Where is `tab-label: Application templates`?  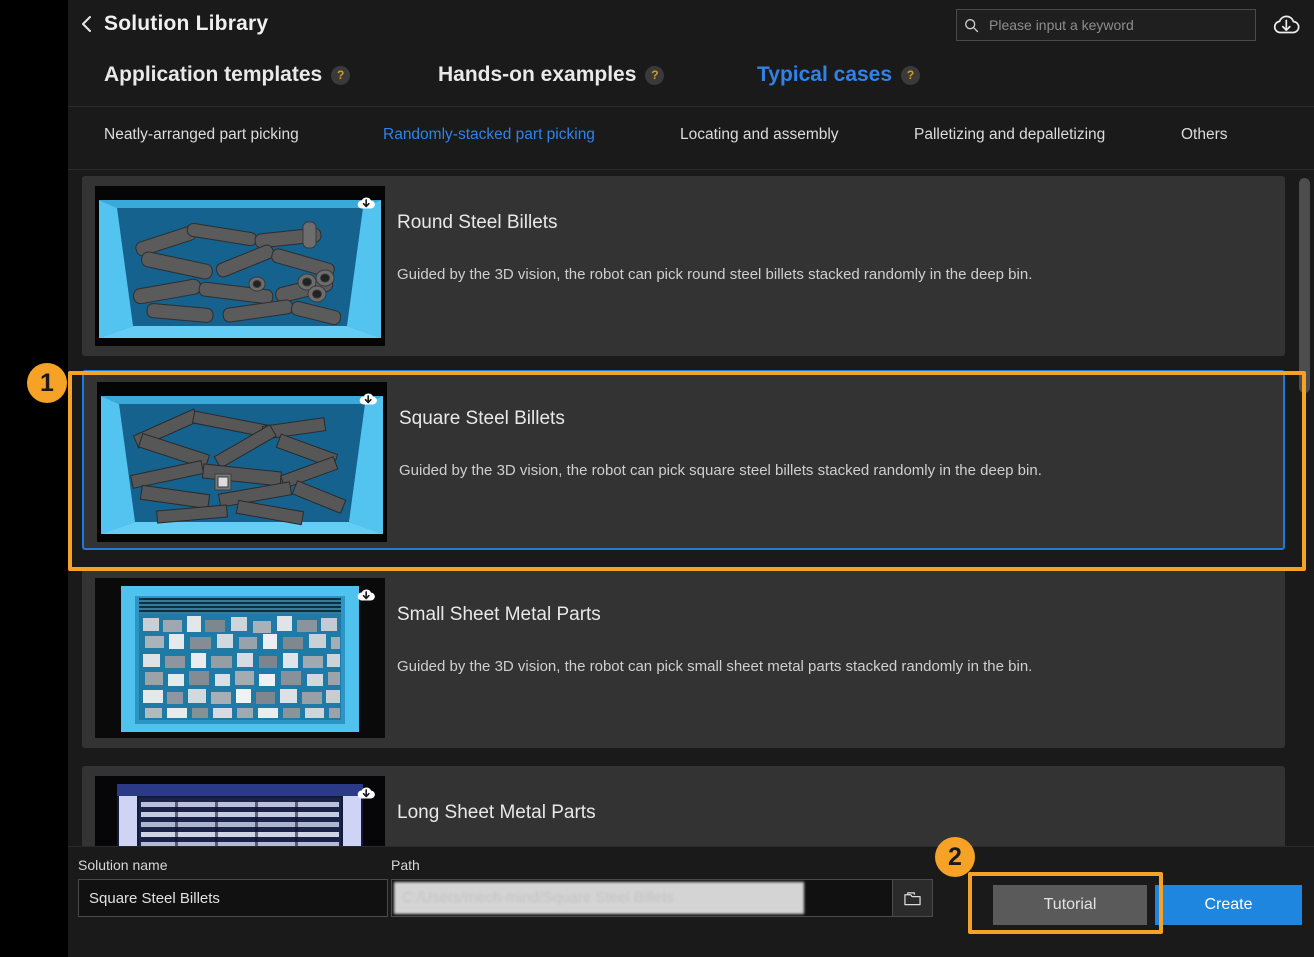
tab-label: Application templates is located at coordinates (213, 74).